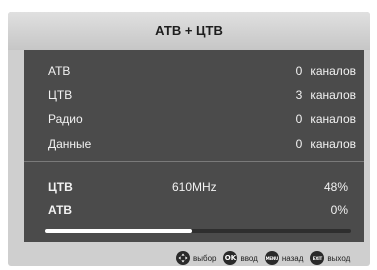 This screenshot has width=377, height=270. Describe the element at coordinates (317, 258) in the screenshot. I see `exit-button-icon: EXIT` at that location.